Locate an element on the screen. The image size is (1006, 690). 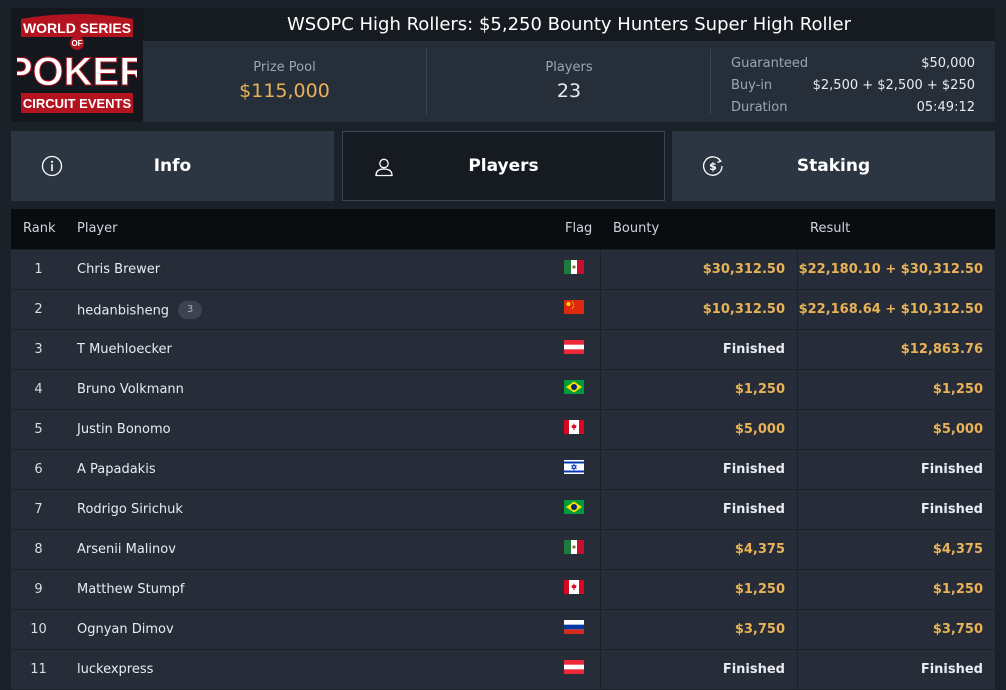
bounty-cell: $3,750 is located at coordinates (759, 629).